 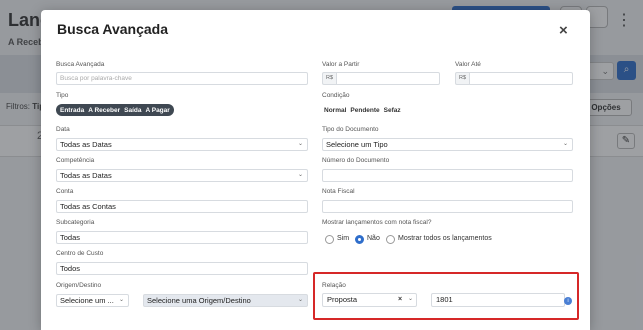 What do you see at coordinates (343, 238) in the screenshot?
I see `radio-sim-label: Sim` at bounding box center [343, 238].